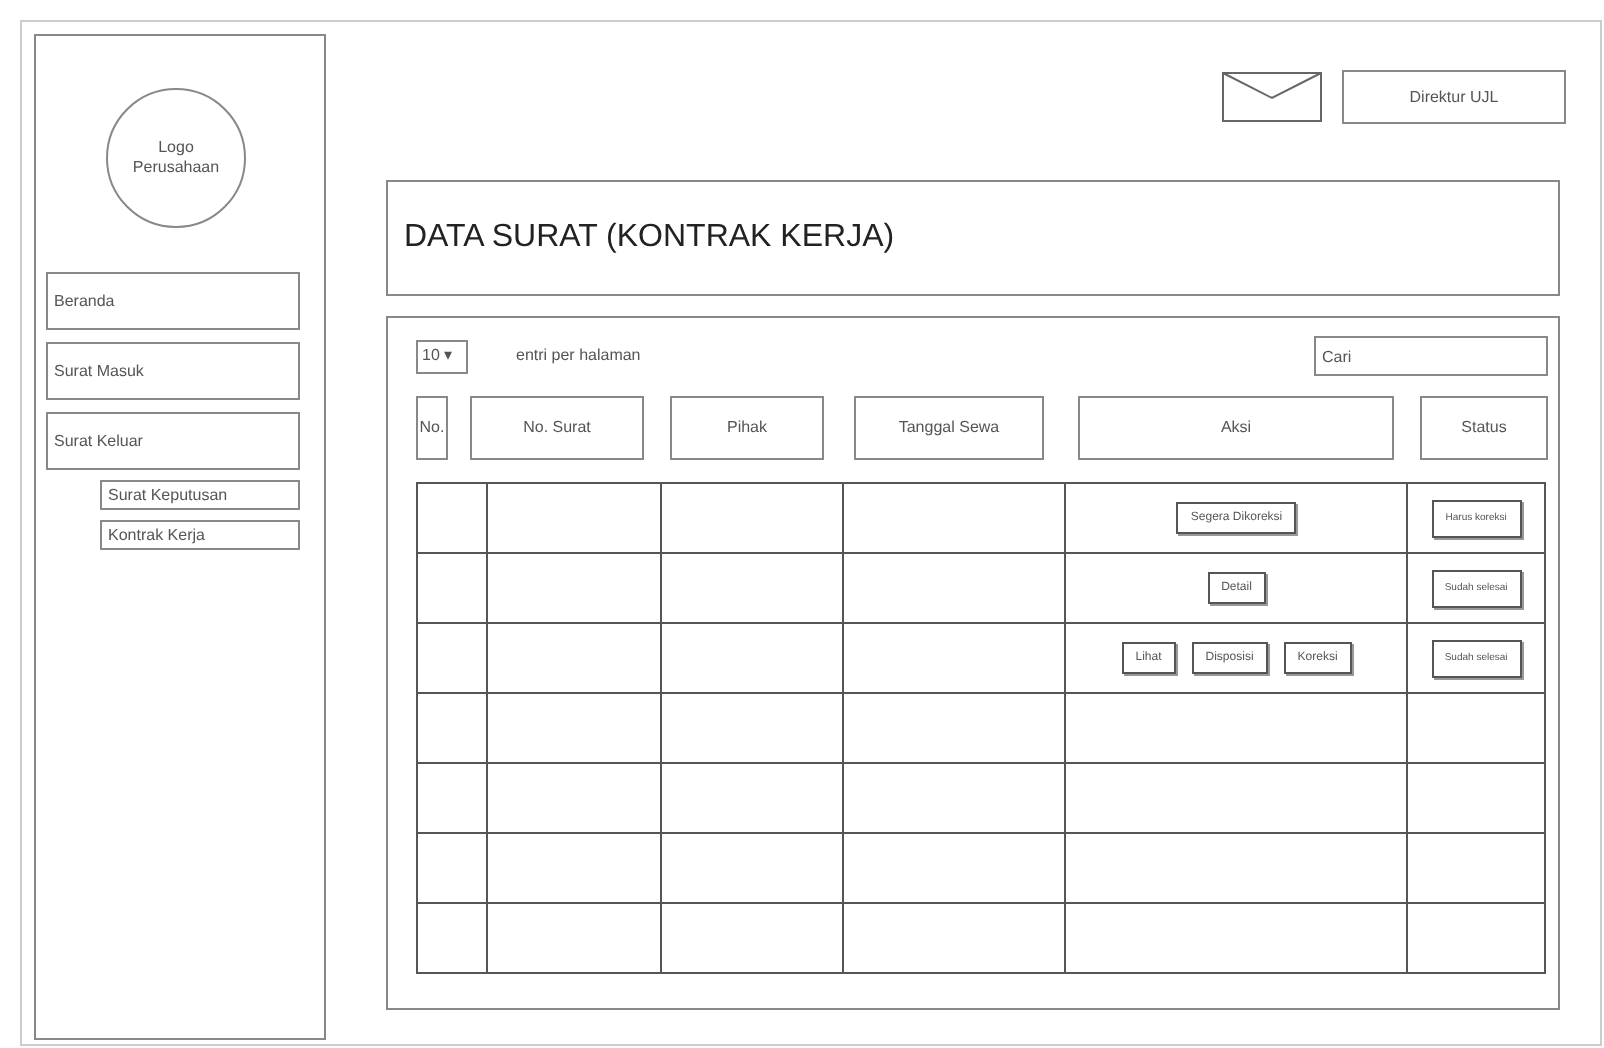 The height and width of the screenshot is (1048, 1604). I want to click on column-header: No. Surat, so click(557, 428).